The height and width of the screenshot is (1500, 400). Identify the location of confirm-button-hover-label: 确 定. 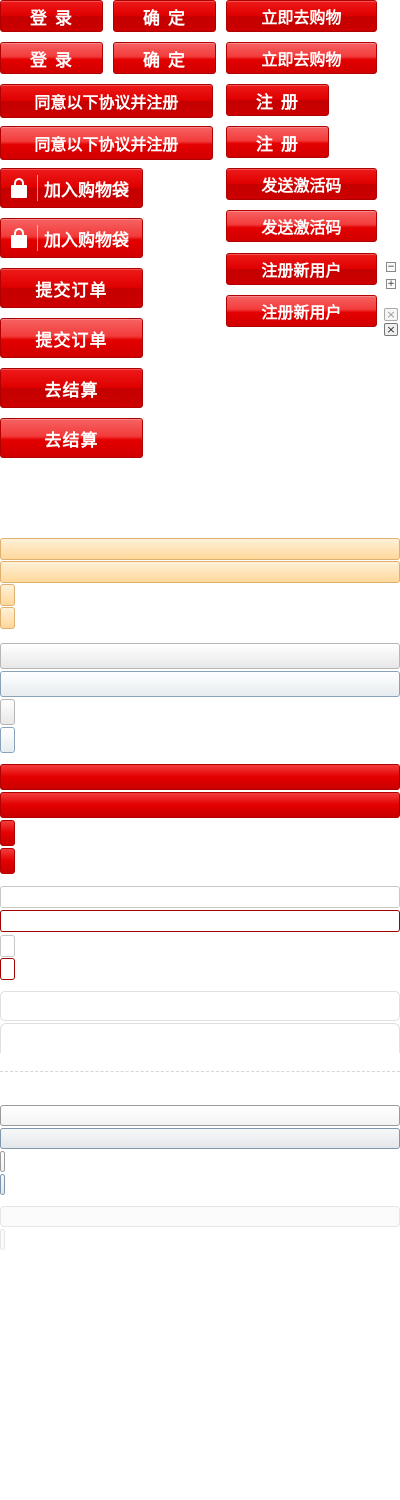
(164, 60).